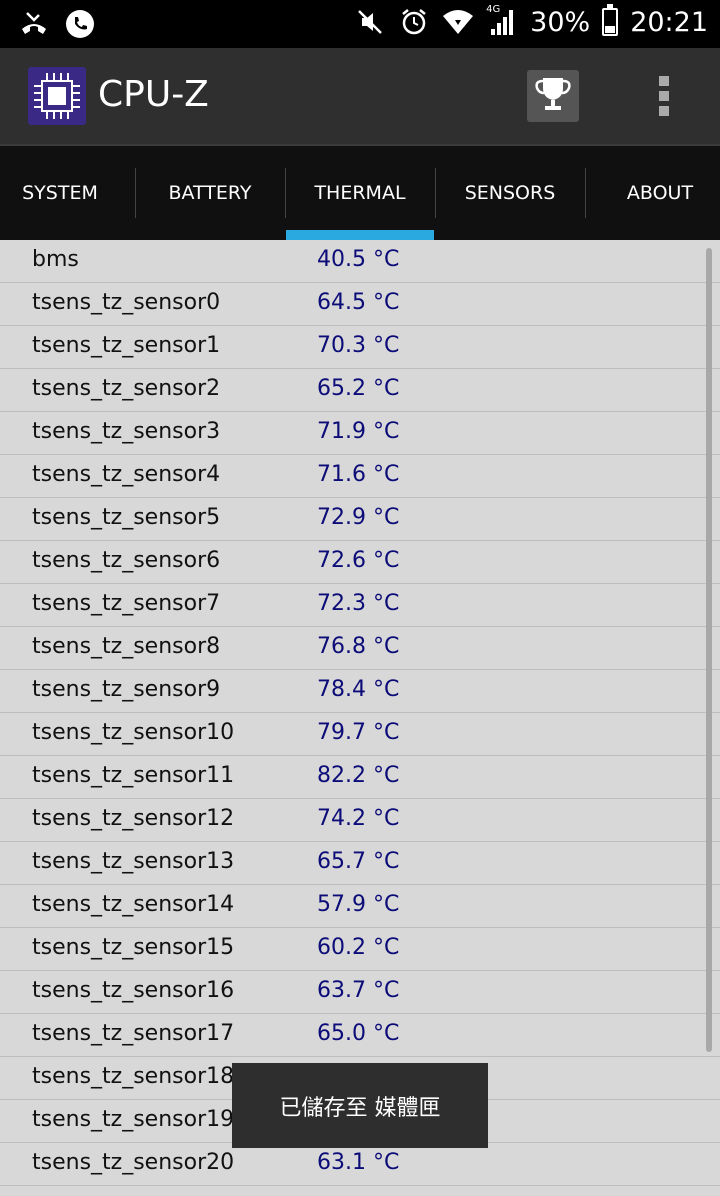 The image size is (720, 1196). What do you see at coordinates (502, 21) in the screenshot?
I see `signal-icon: 4G` at bounding box center [502, 21].